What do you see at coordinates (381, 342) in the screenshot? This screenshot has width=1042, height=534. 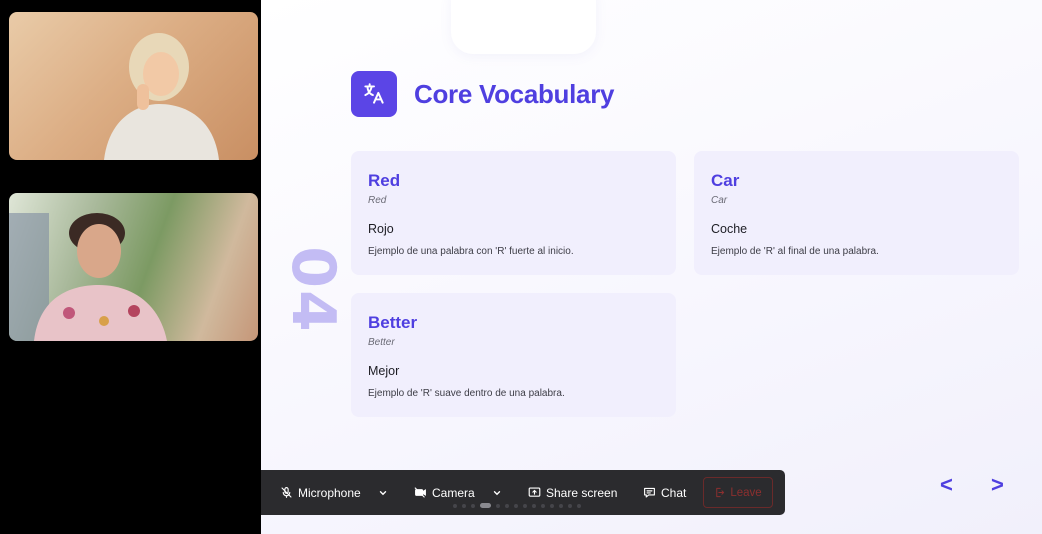 I see `vocab-translation: Better` at bounding box center [381, 342].